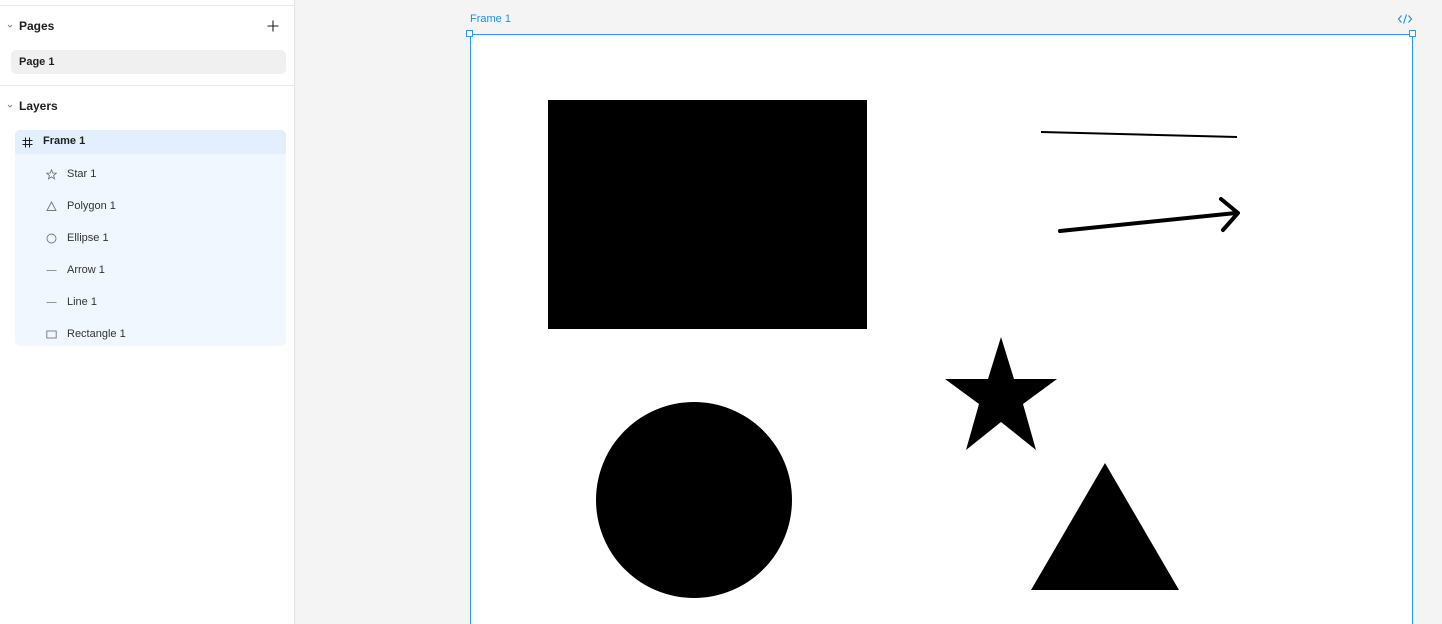 The height and width of the screenshot is (624, 1442). Describe the element at coordinates (150, 238) in the screenshot. I see `layer-item-ellipse: Ellipse 1` at that location.